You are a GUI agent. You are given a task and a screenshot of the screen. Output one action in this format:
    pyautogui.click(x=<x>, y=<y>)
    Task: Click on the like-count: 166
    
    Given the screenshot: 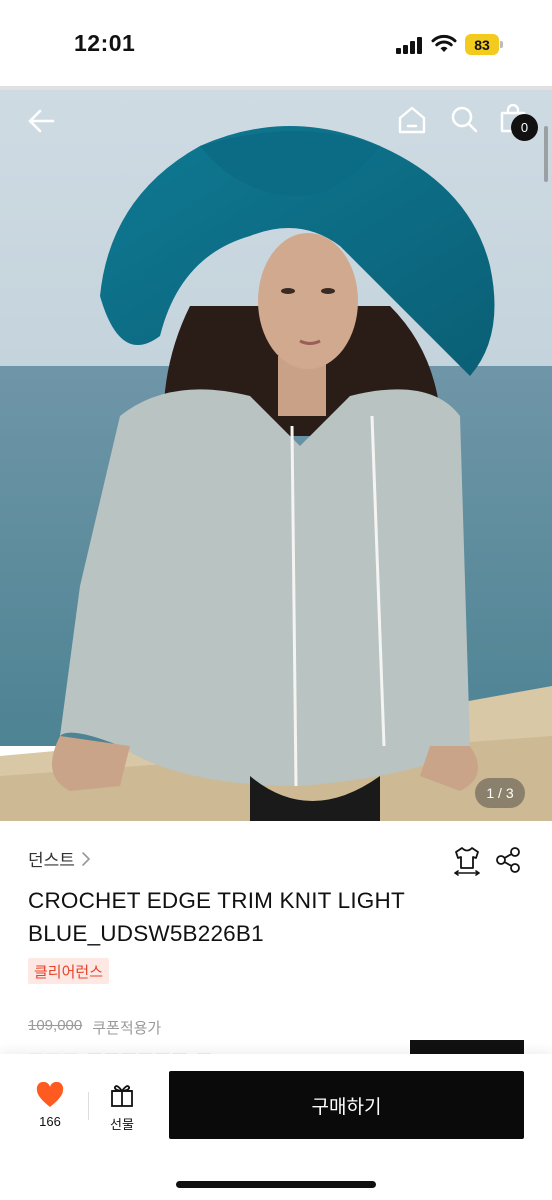 What is the action you would take?
    pyautogui.click(x=50, y=1121)
    